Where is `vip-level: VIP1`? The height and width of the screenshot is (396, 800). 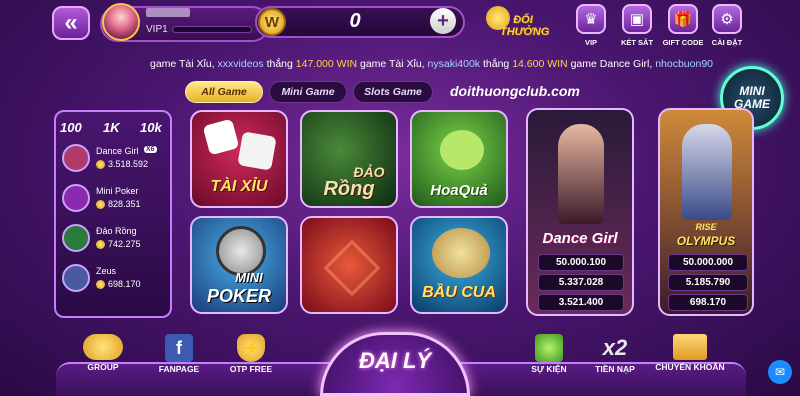 vip-level: VIP1 is located at coordinates (157, 29).